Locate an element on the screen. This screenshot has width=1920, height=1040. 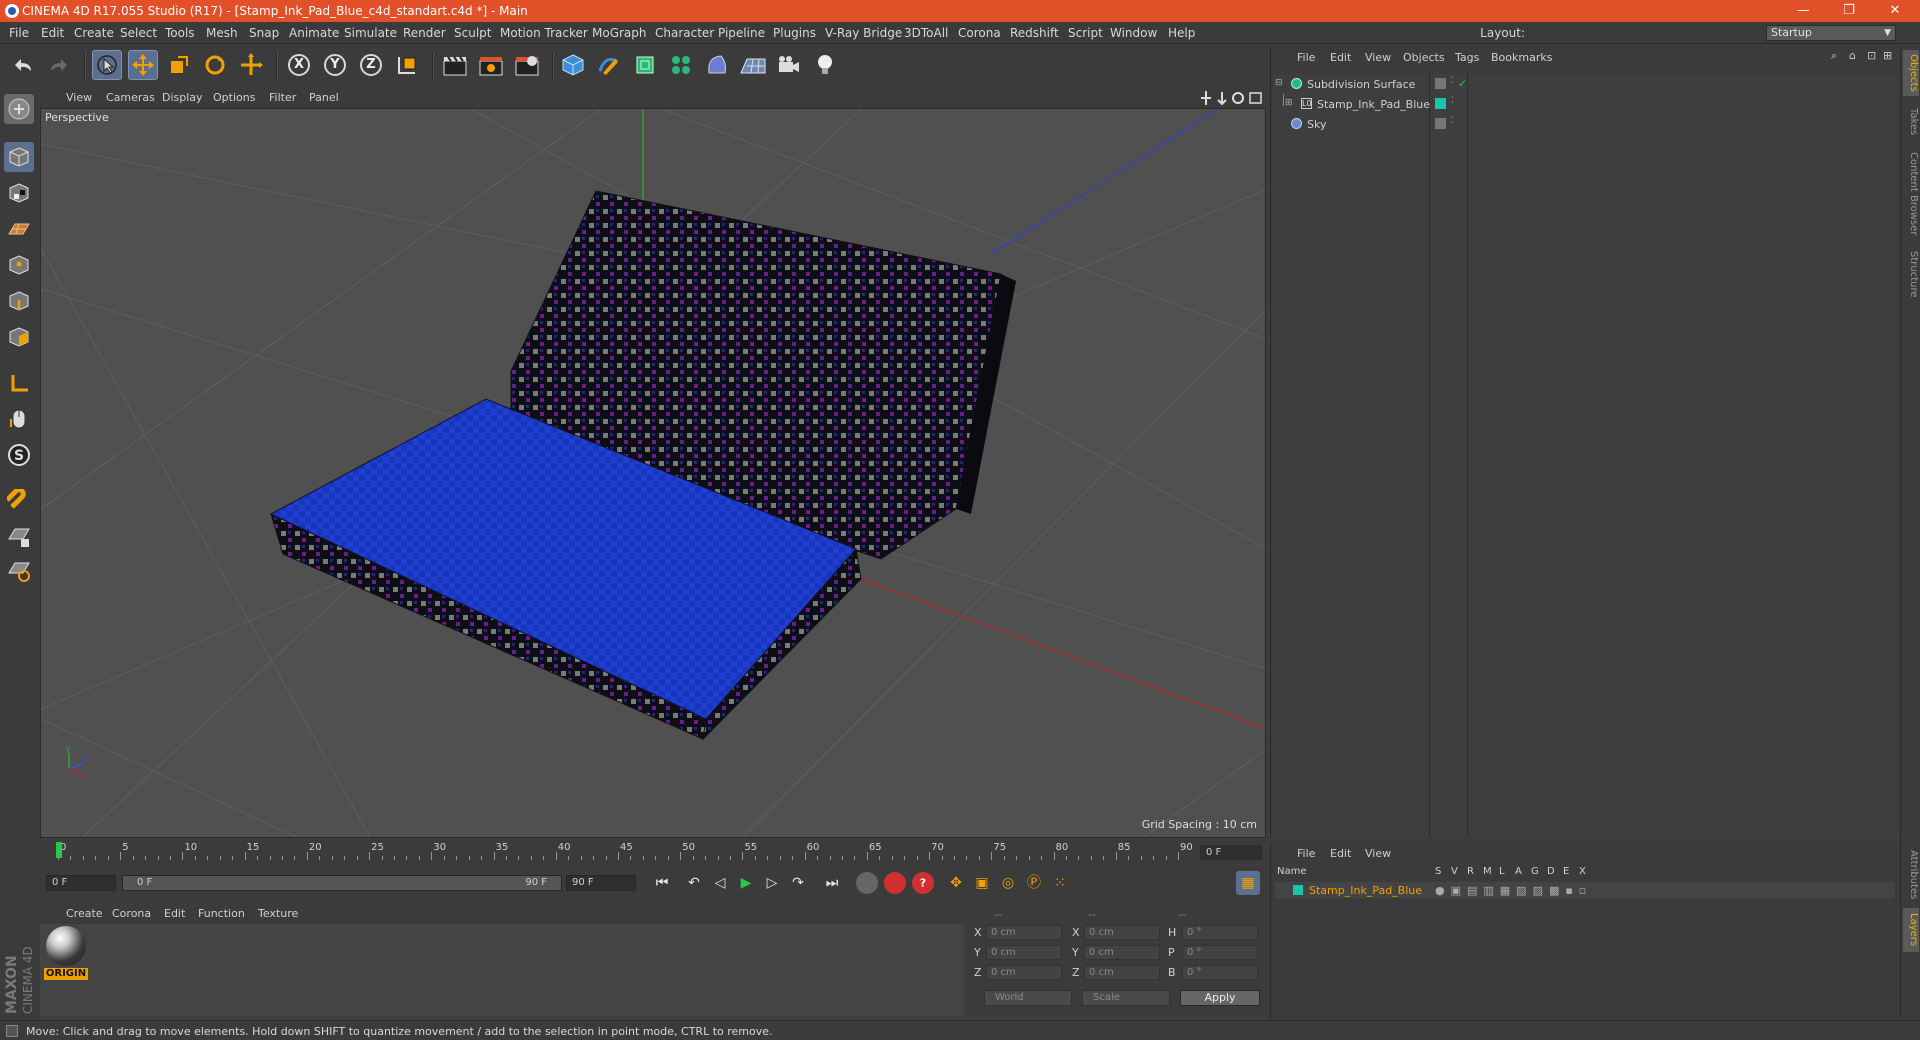
make-editable-button is located at coordinates (19, 109).